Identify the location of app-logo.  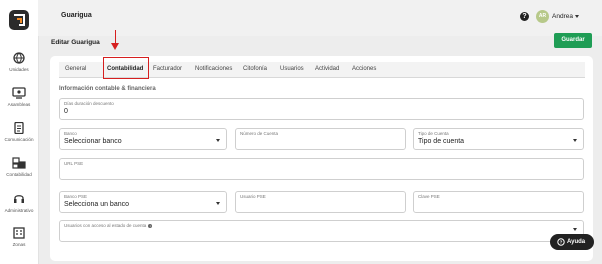
(19, 20).